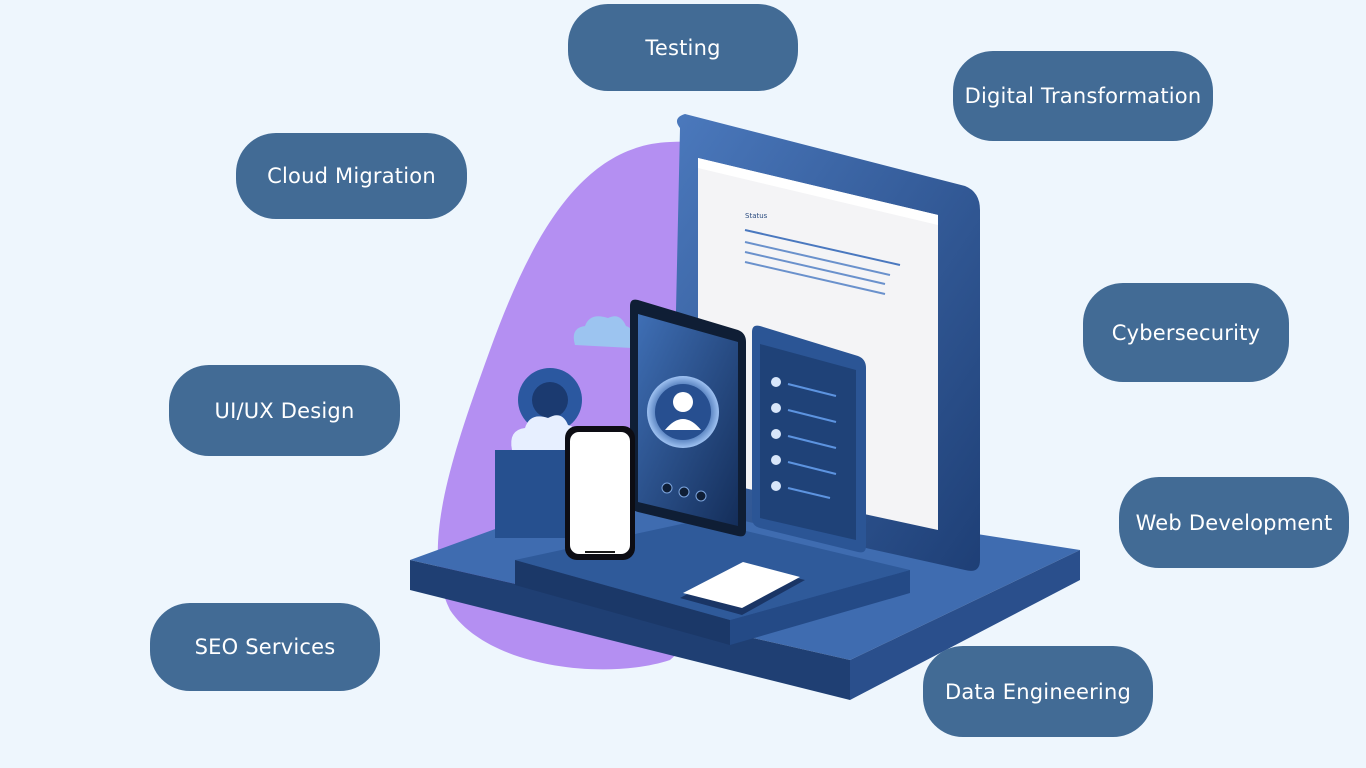 This screenshot has width=1366, height=768. What do you see at coordinates (1234, 522) in the screenshot?
I see `service-pill-web-development: Web Development` at bounding box center [1234, 522].